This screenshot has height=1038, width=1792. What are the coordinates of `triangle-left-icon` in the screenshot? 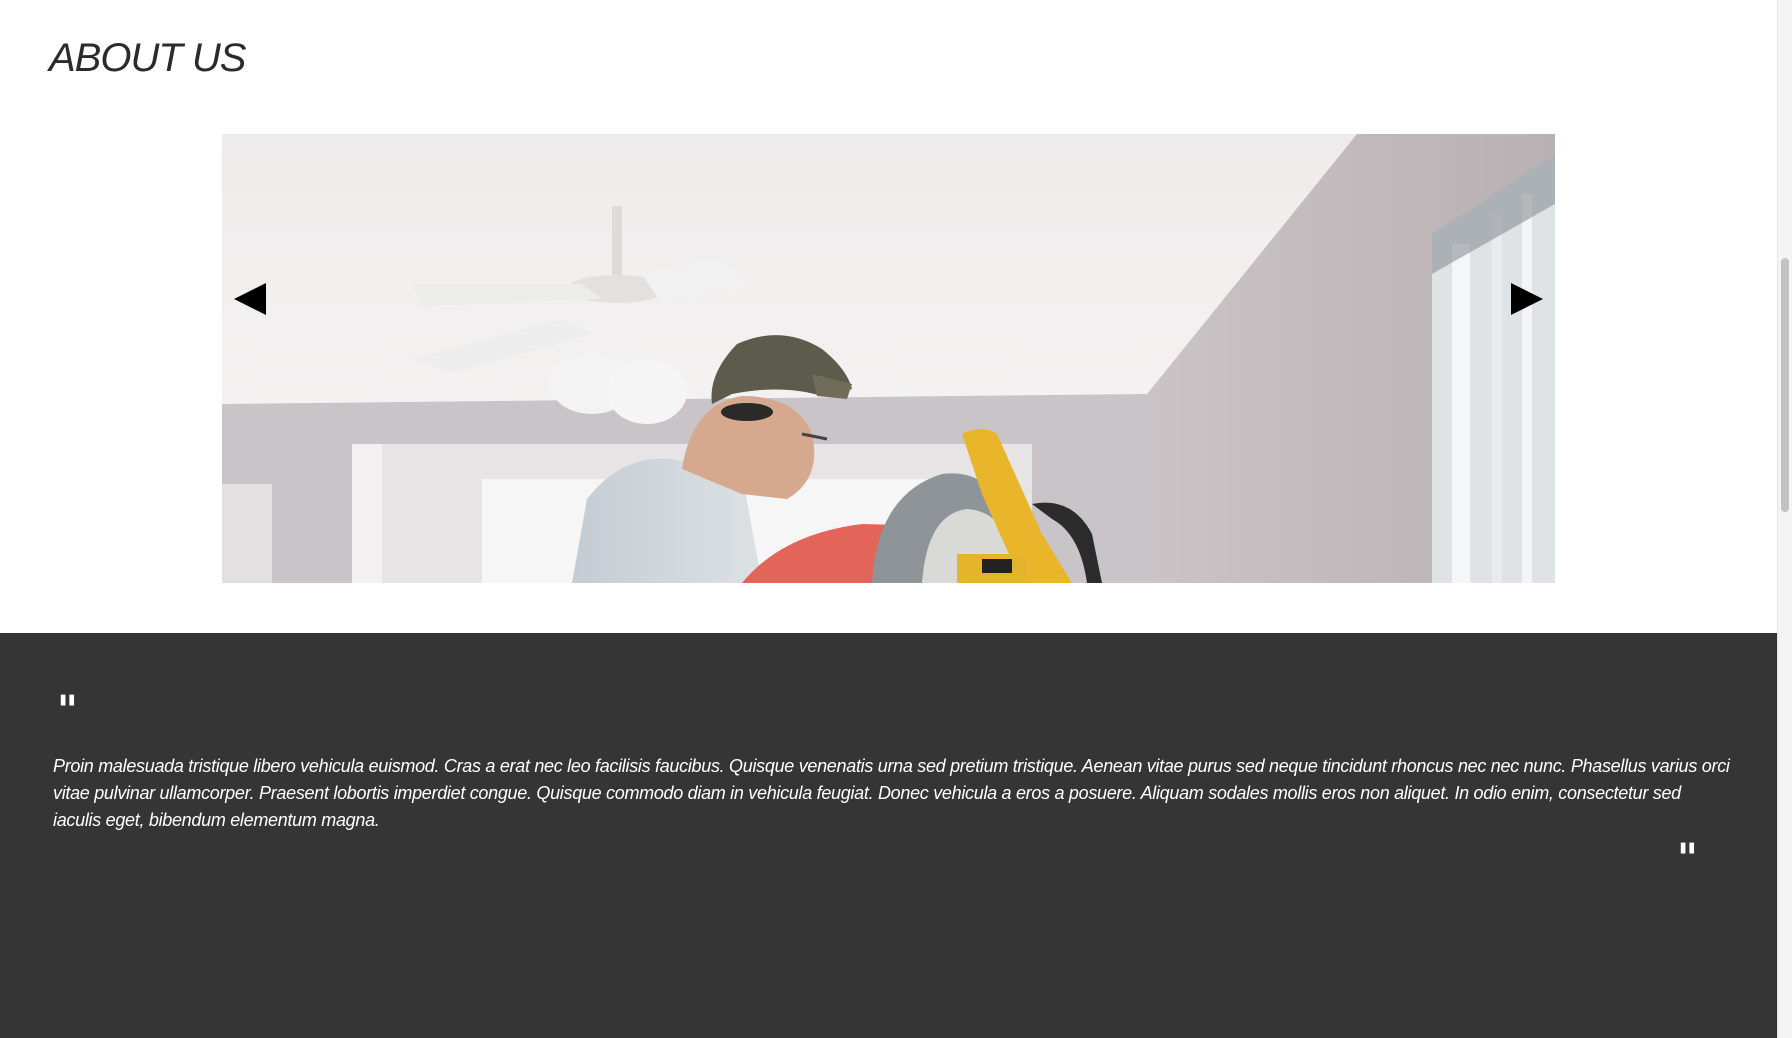 It's located at (250, 299).